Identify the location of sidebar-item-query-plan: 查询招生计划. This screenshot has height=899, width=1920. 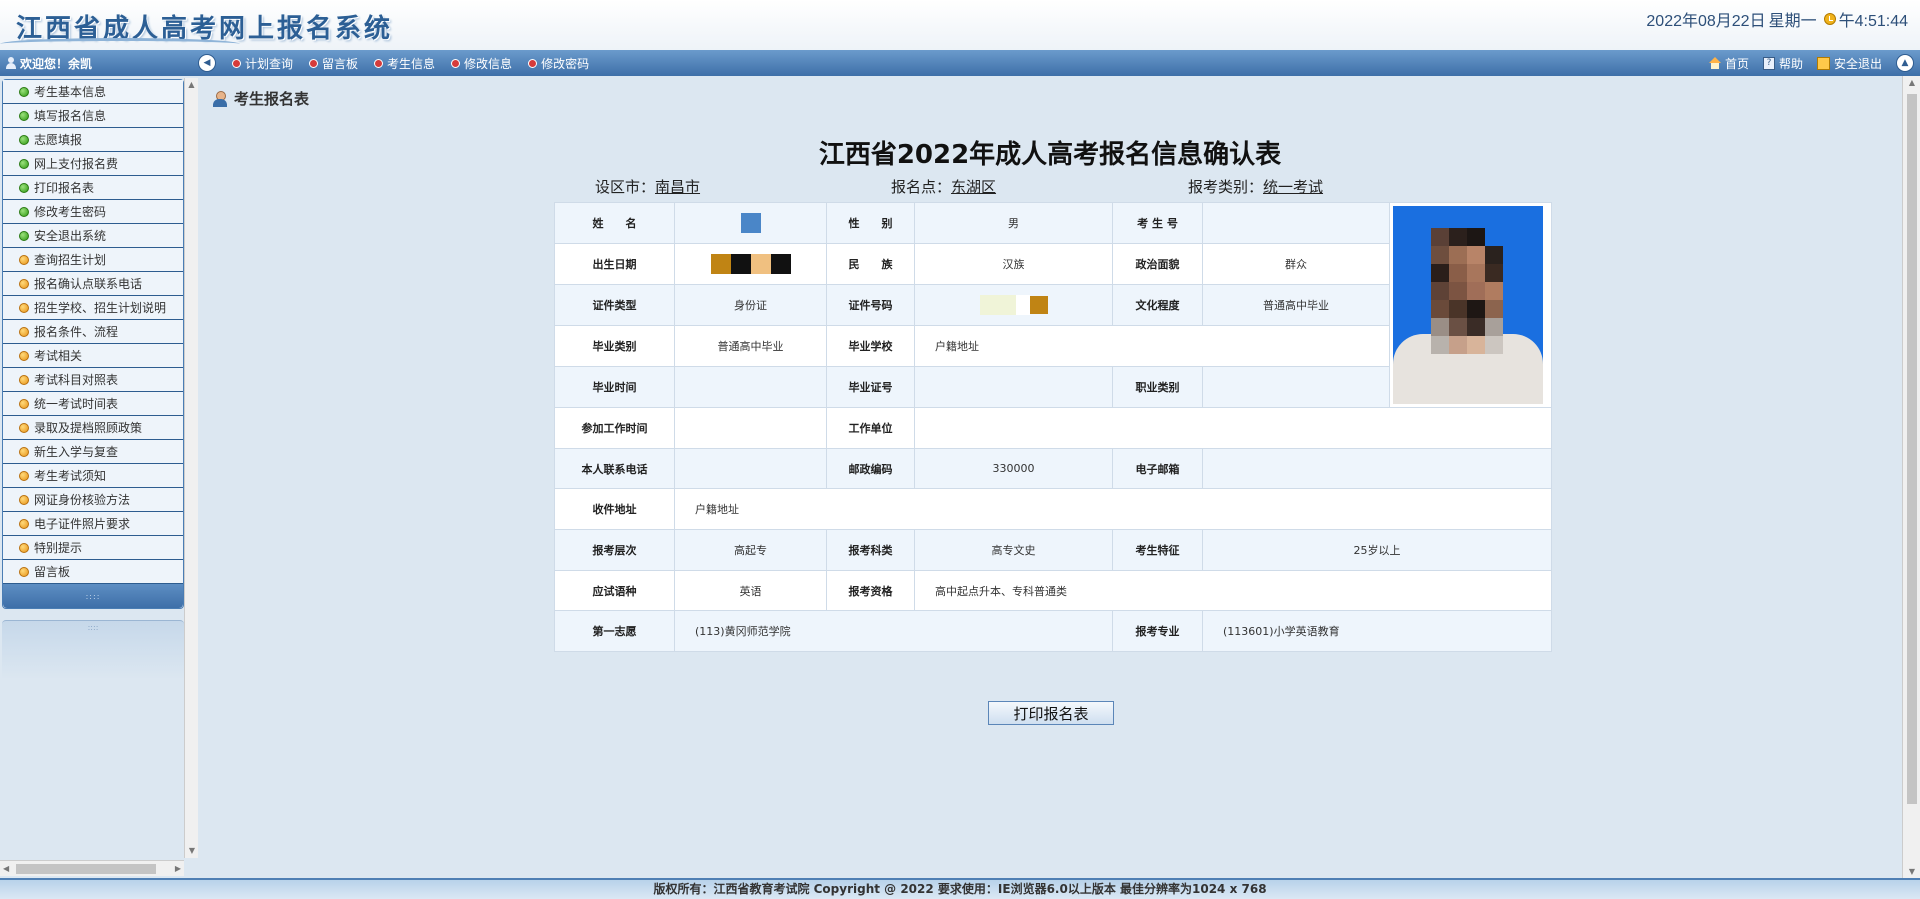
(93, 260).